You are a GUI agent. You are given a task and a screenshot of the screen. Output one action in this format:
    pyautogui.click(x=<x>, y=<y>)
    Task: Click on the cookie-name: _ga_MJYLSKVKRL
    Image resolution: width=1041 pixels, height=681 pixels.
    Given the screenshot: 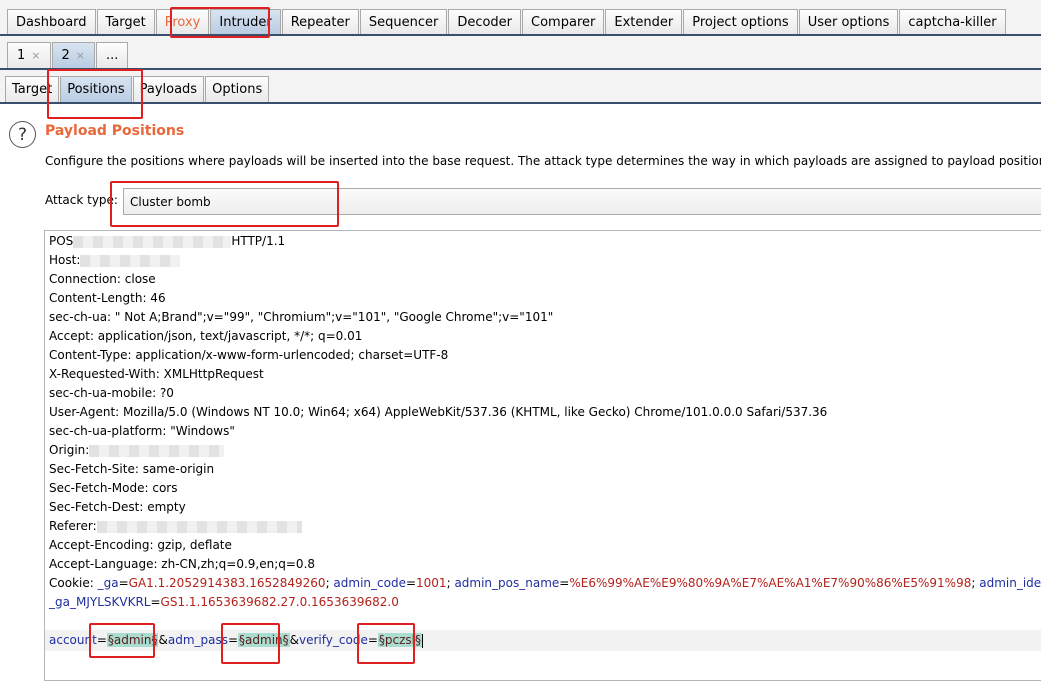 What is the action you would take?
    pyautogui.click(x=100, y=602)
    